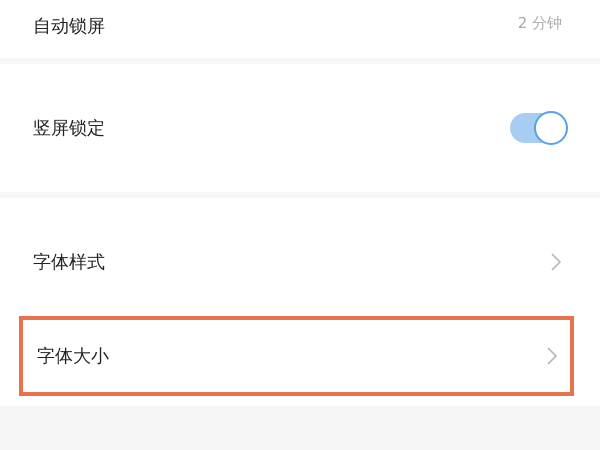 The width and height of the screenshot is (600, 450). Describe the element at coordinates (69, 262) in the screenshot. I see `setting-label: 字体样式` at that location.